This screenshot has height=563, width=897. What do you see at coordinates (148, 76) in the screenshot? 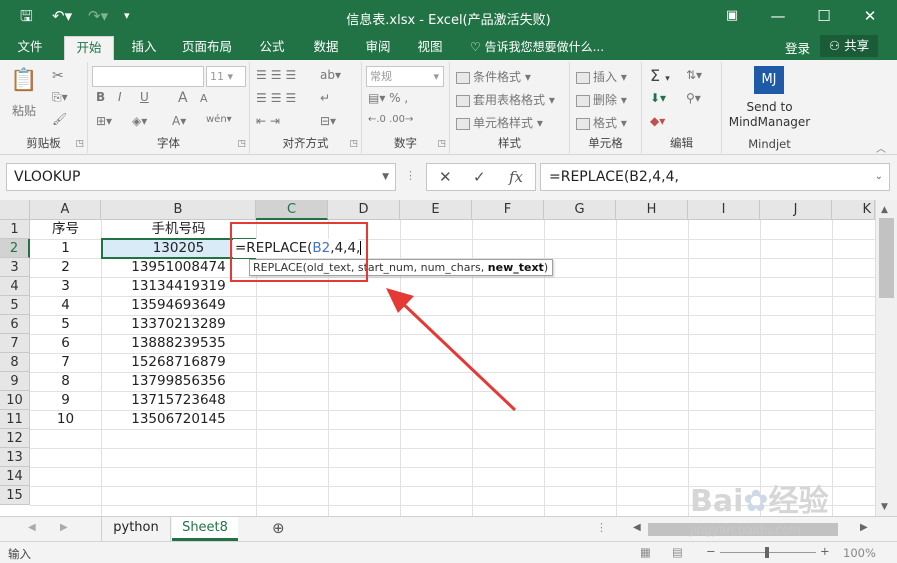
I see `font-name-select` at bounding box center [148, 76].